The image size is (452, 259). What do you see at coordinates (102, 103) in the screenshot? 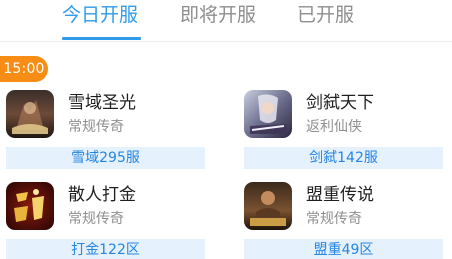
I see `game-name: 雪域圣光` at bounding box center [102, 103].